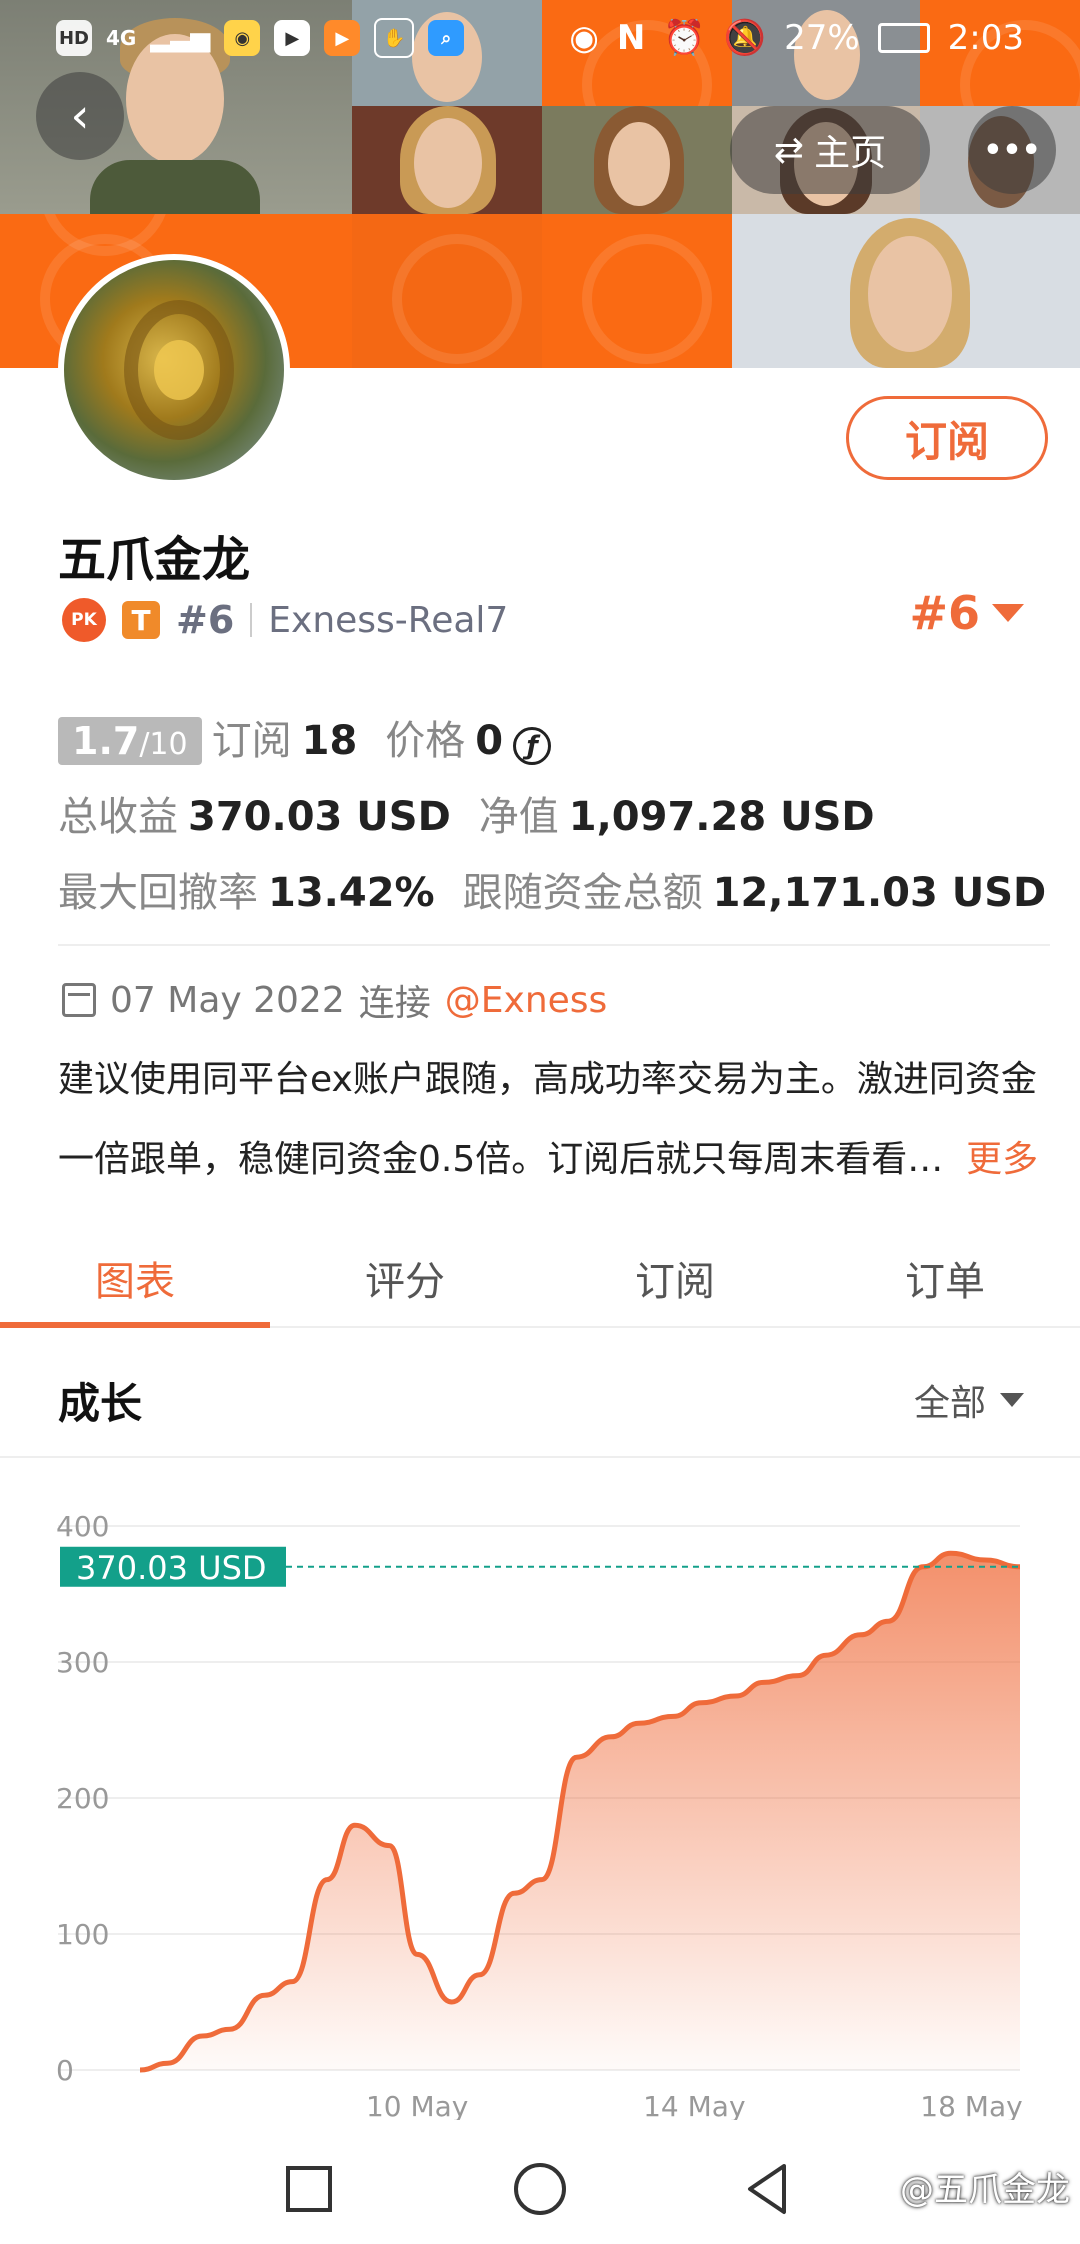 This screenshot has height=2244, width=1080. I want to click on coin-icon: ƒ, so click(532, 746).